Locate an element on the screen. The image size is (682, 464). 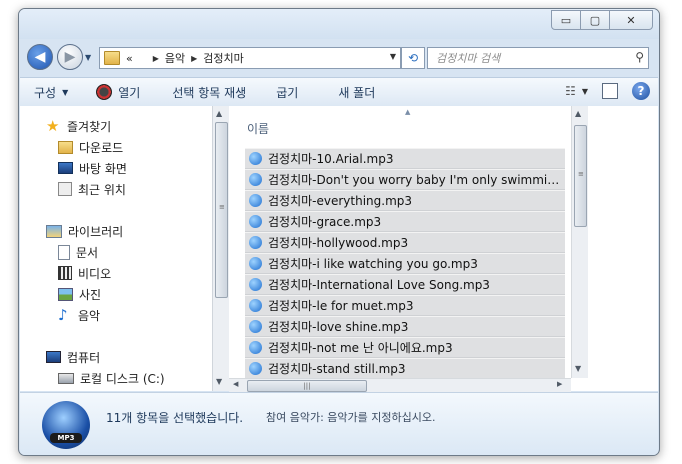
nav-recent: 최근 위치 is located at coordinates (92, 189).